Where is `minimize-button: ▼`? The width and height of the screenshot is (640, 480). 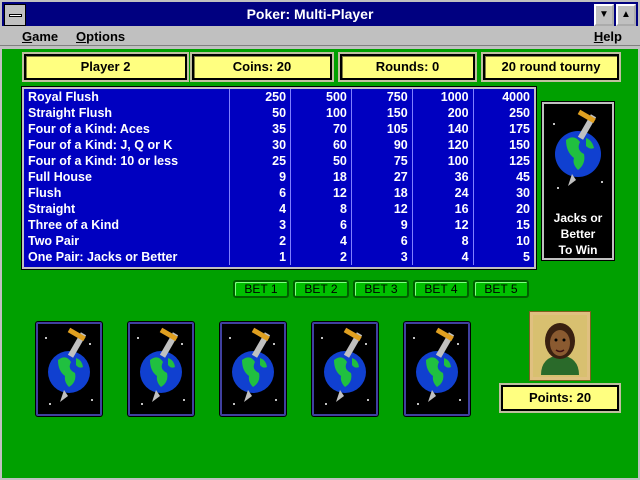
minimize-button: ▼ is located at coordinates (604, 15).